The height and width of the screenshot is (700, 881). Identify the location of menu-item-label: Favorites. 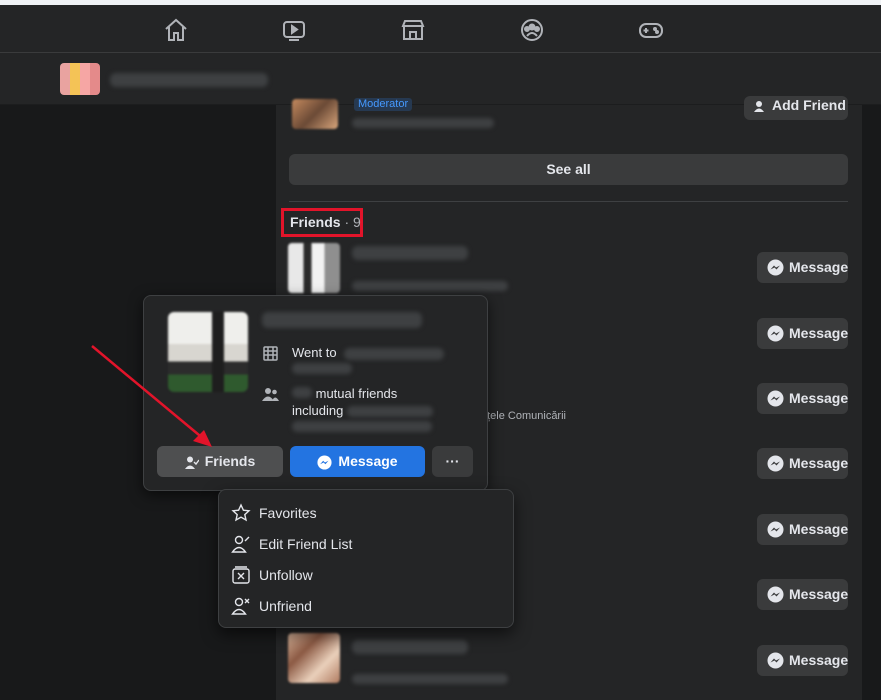
(288, 513).